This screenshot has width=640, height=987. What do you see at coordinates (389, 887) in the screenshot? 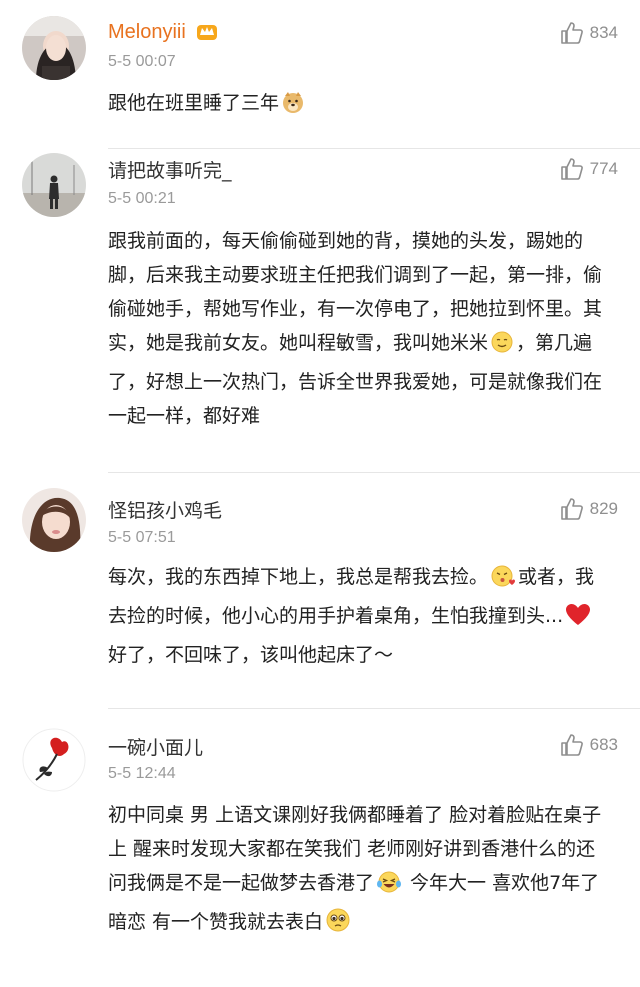
I see `laughing-tears-emoji-icon` at bounding box center [389, 887].